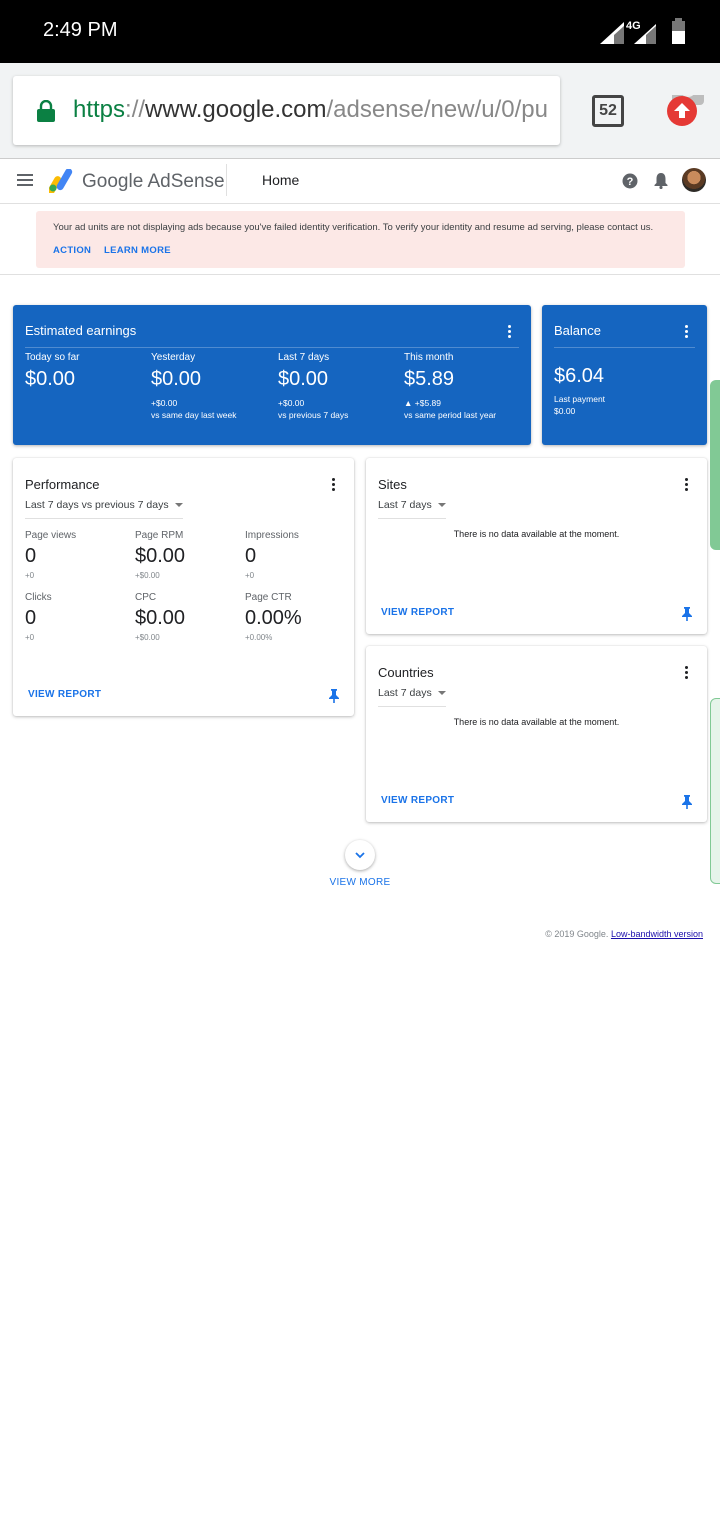  Describe the element at coordinates (657, 934) in the screenshot. I see `low-bandwidth-link: Low-bandwidth version` at that location.